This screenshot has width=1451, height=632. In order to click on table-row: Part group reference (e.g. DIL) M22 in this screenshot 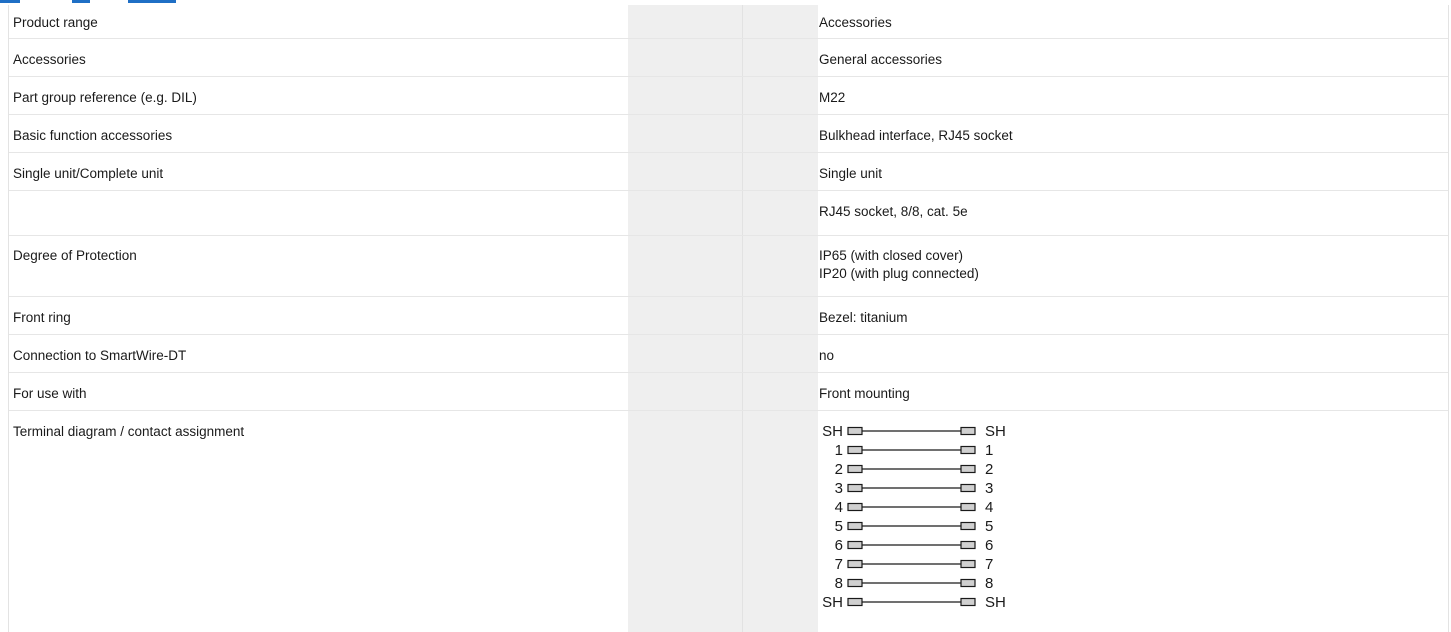, I will do `click(728, 96)`.